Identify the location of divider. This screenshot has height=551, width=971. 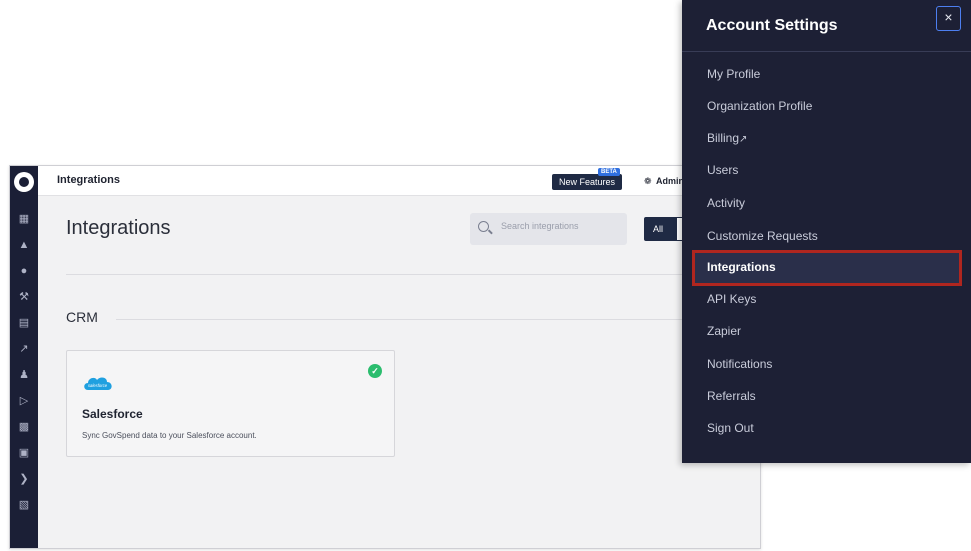
(409, 274).